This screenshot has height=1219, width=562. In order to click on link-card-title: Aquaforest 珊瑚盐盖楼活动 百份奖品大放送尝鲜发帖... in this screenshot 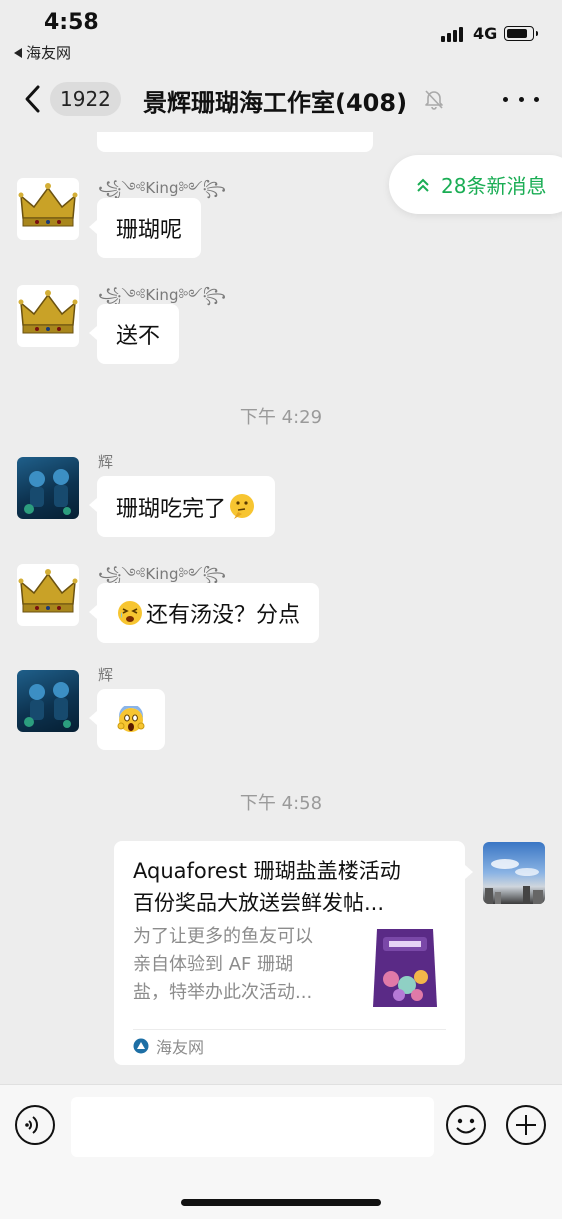, I will do `click(292, 887)`.